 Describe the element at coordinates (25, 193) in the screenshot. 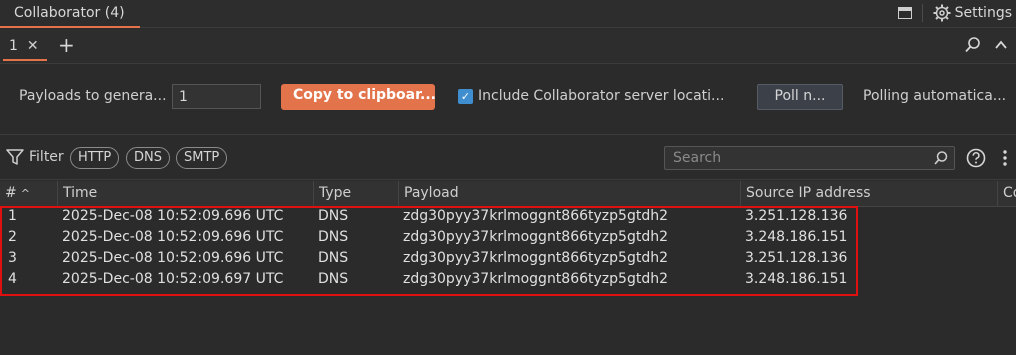

I see `sort-ascending-icon: ^` at that location.